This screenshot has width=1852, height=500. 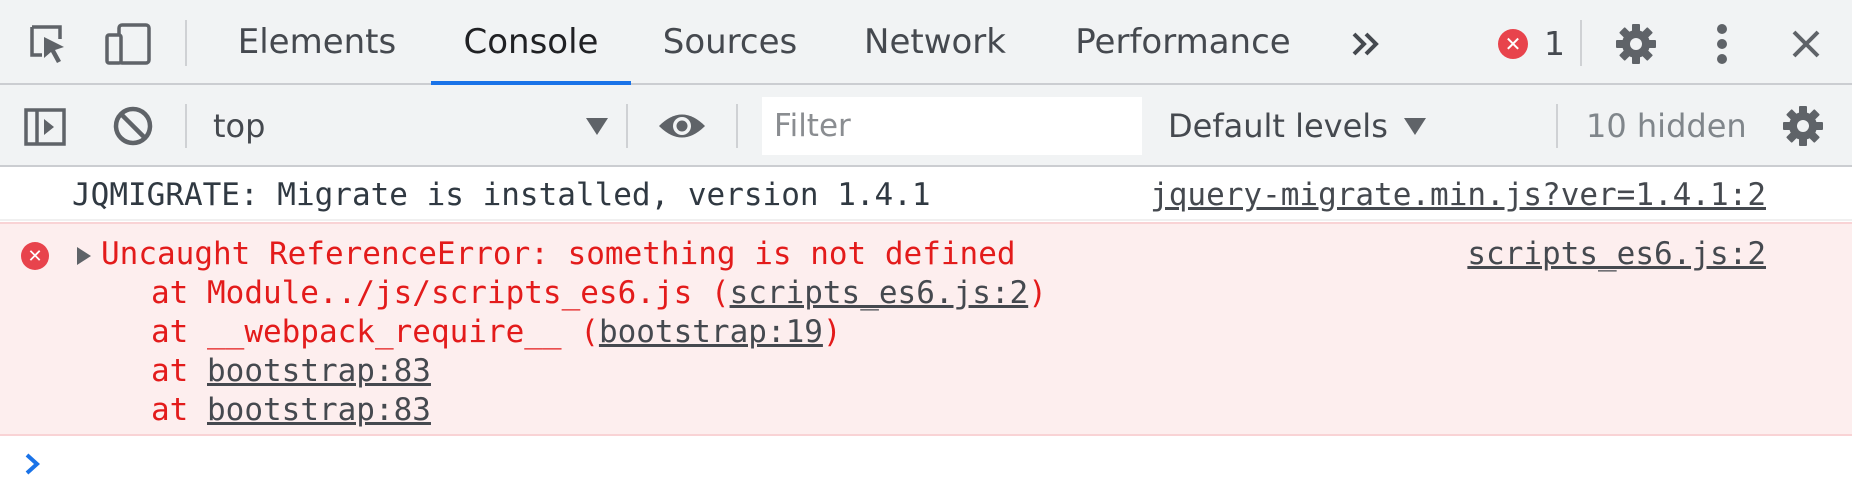 I want to click on log-levels-dropdown: Default levels, so click(x=1297, y=126).